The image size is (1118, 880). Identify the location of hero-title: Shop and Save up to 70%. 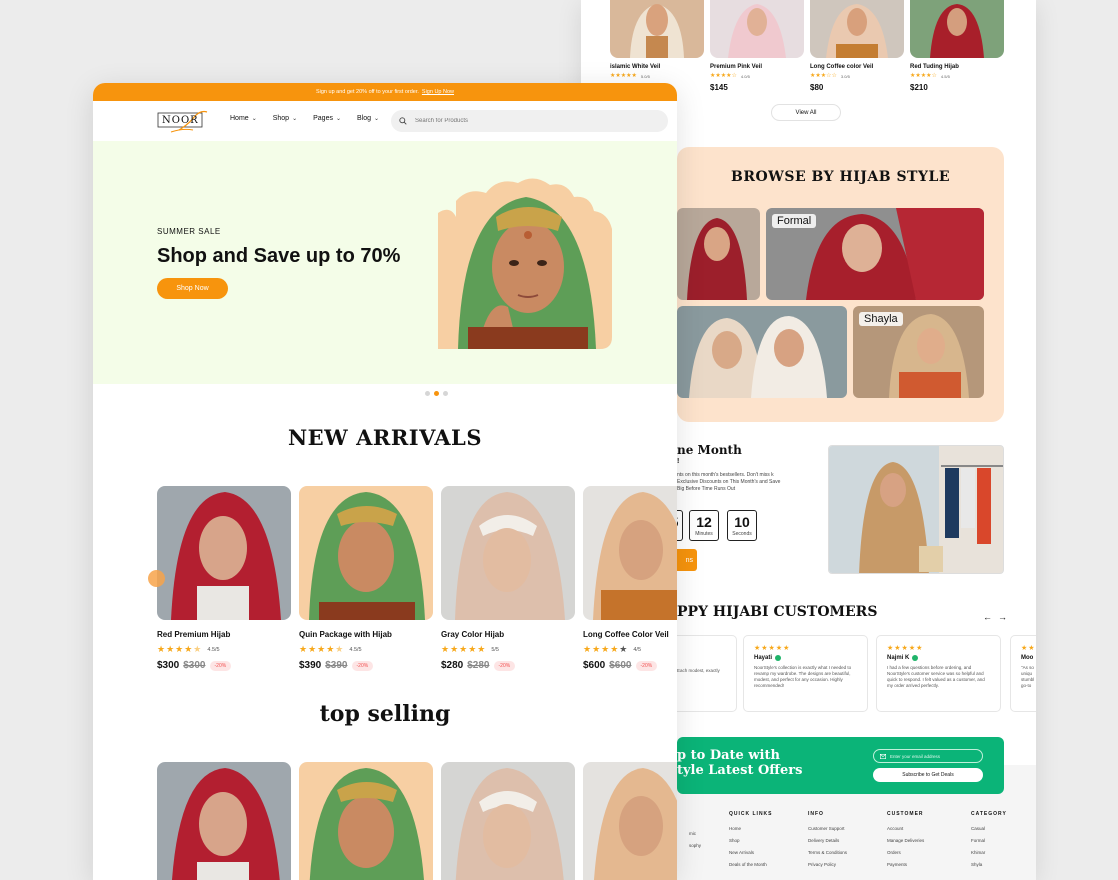
(279, 256).